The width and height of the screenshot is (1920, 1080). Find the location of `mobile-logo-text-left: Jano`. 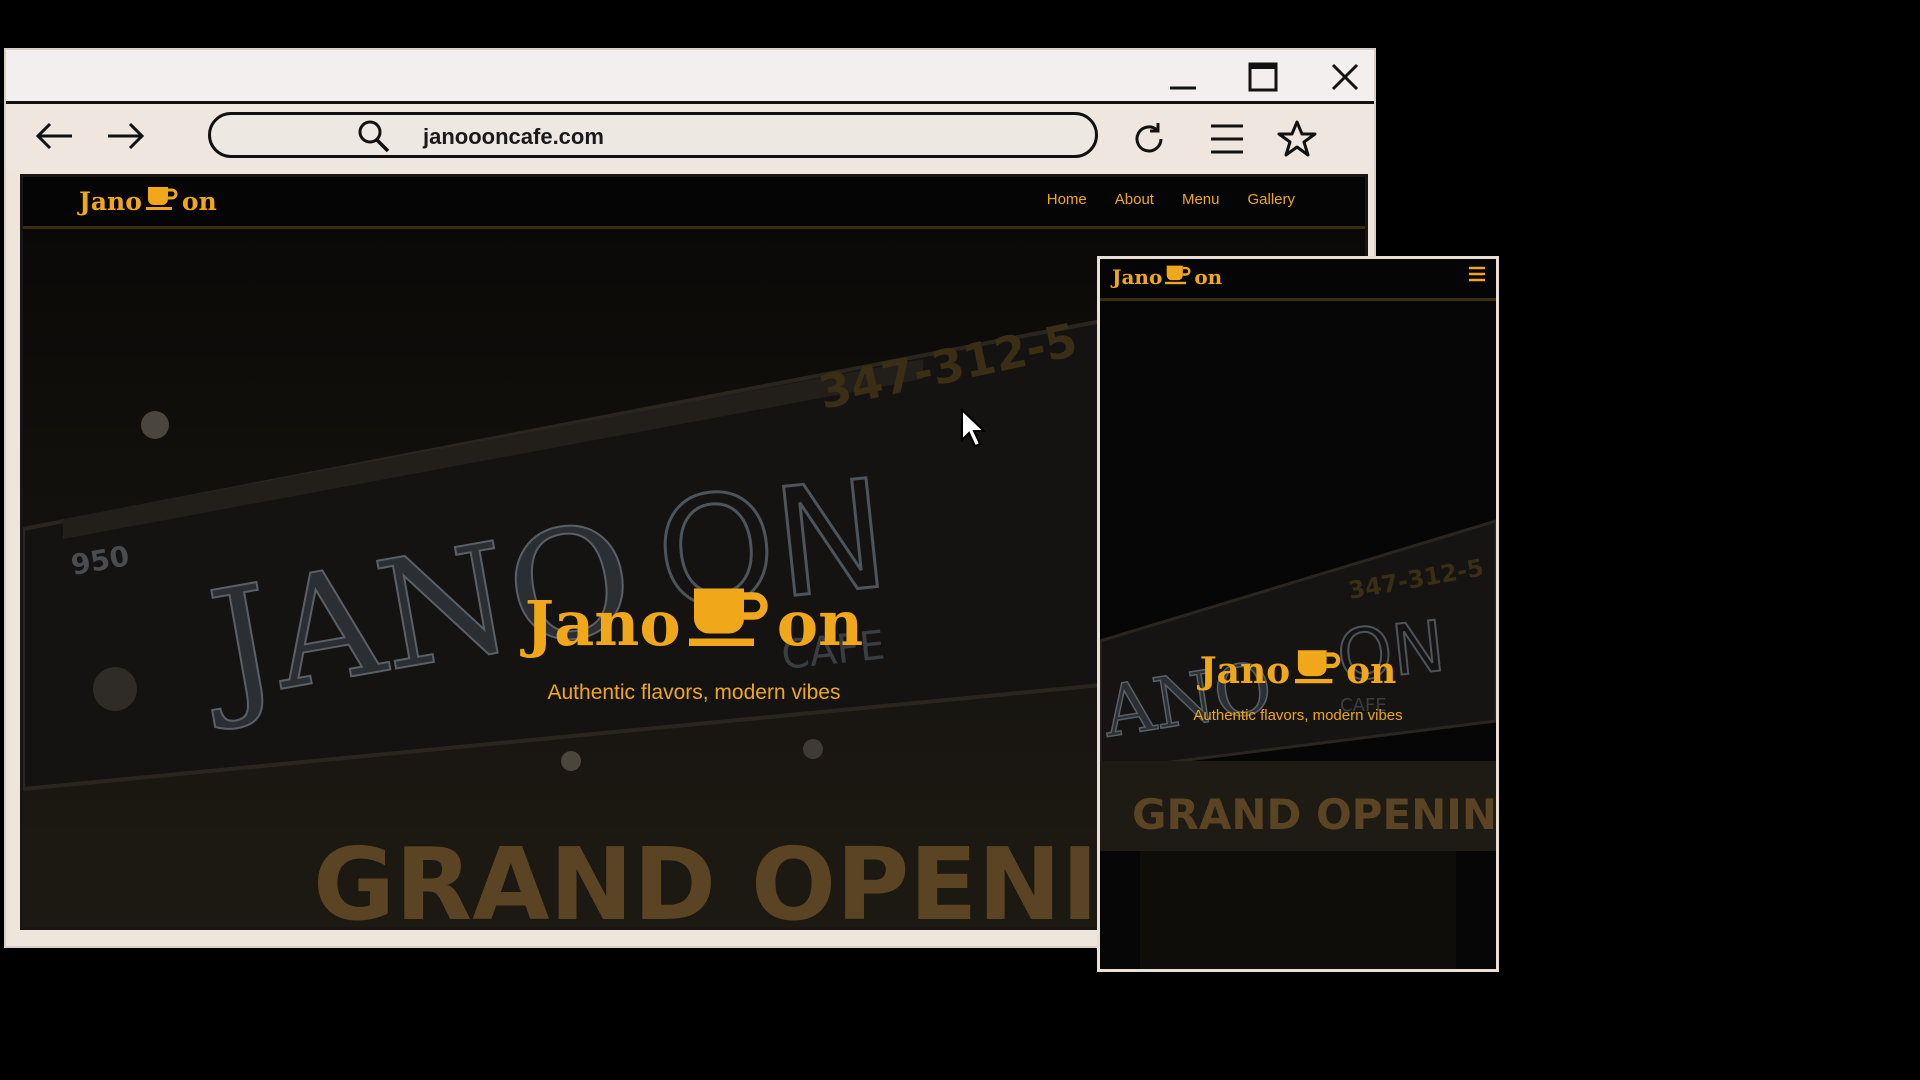

mobile-logo-text-left: Jano is located at coordinates (1137, 277).